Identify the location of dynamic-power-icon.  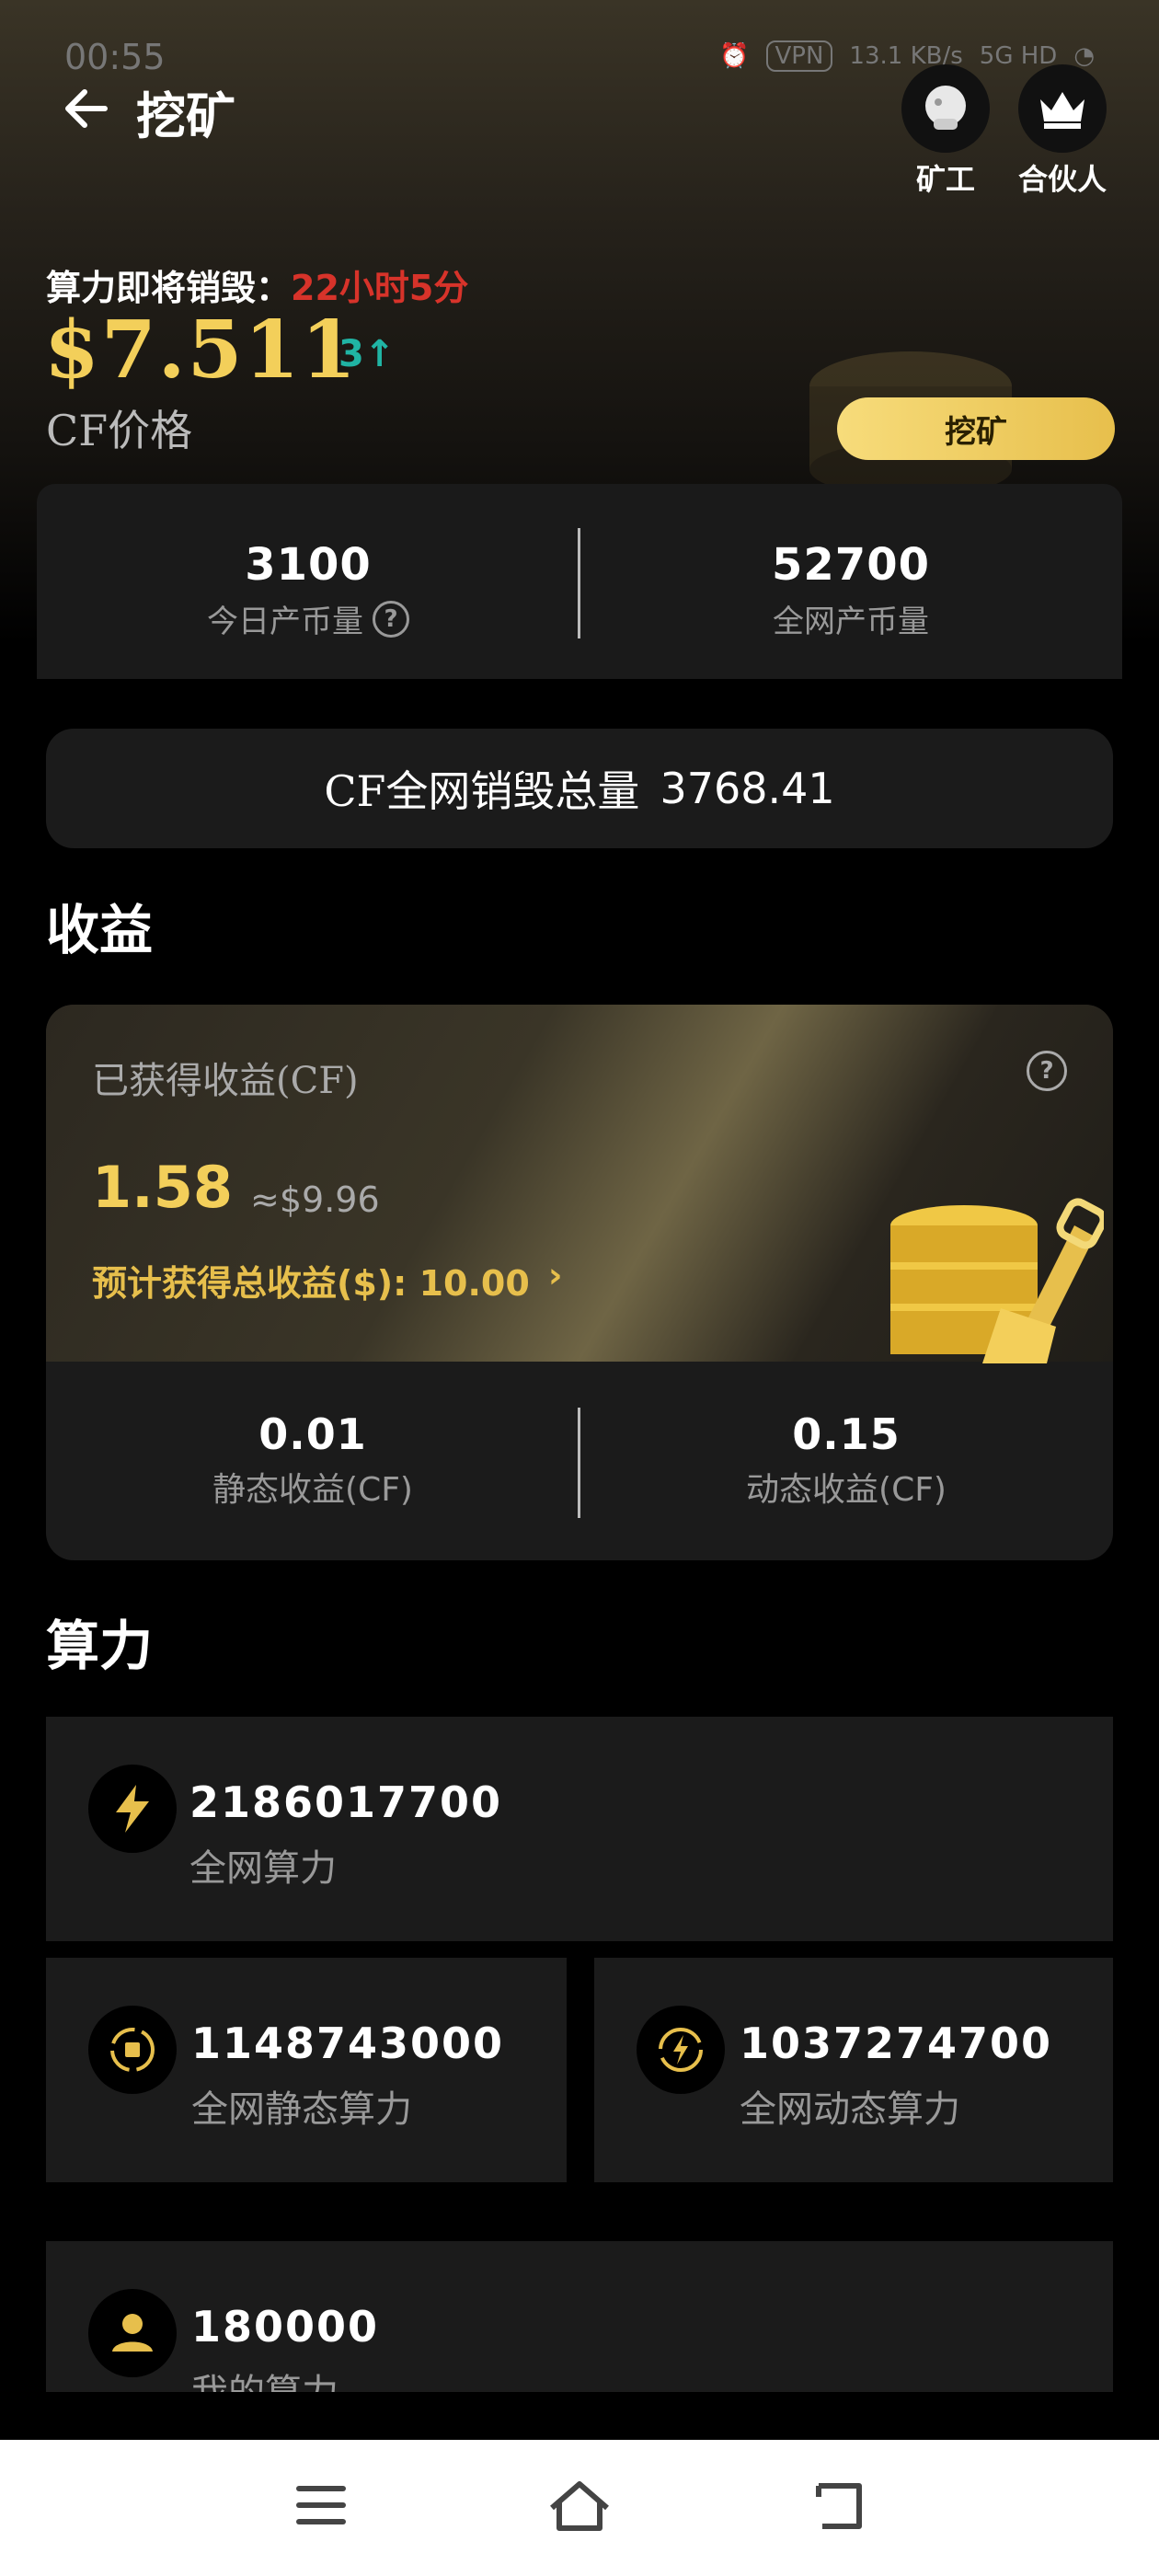
(681, 2050).